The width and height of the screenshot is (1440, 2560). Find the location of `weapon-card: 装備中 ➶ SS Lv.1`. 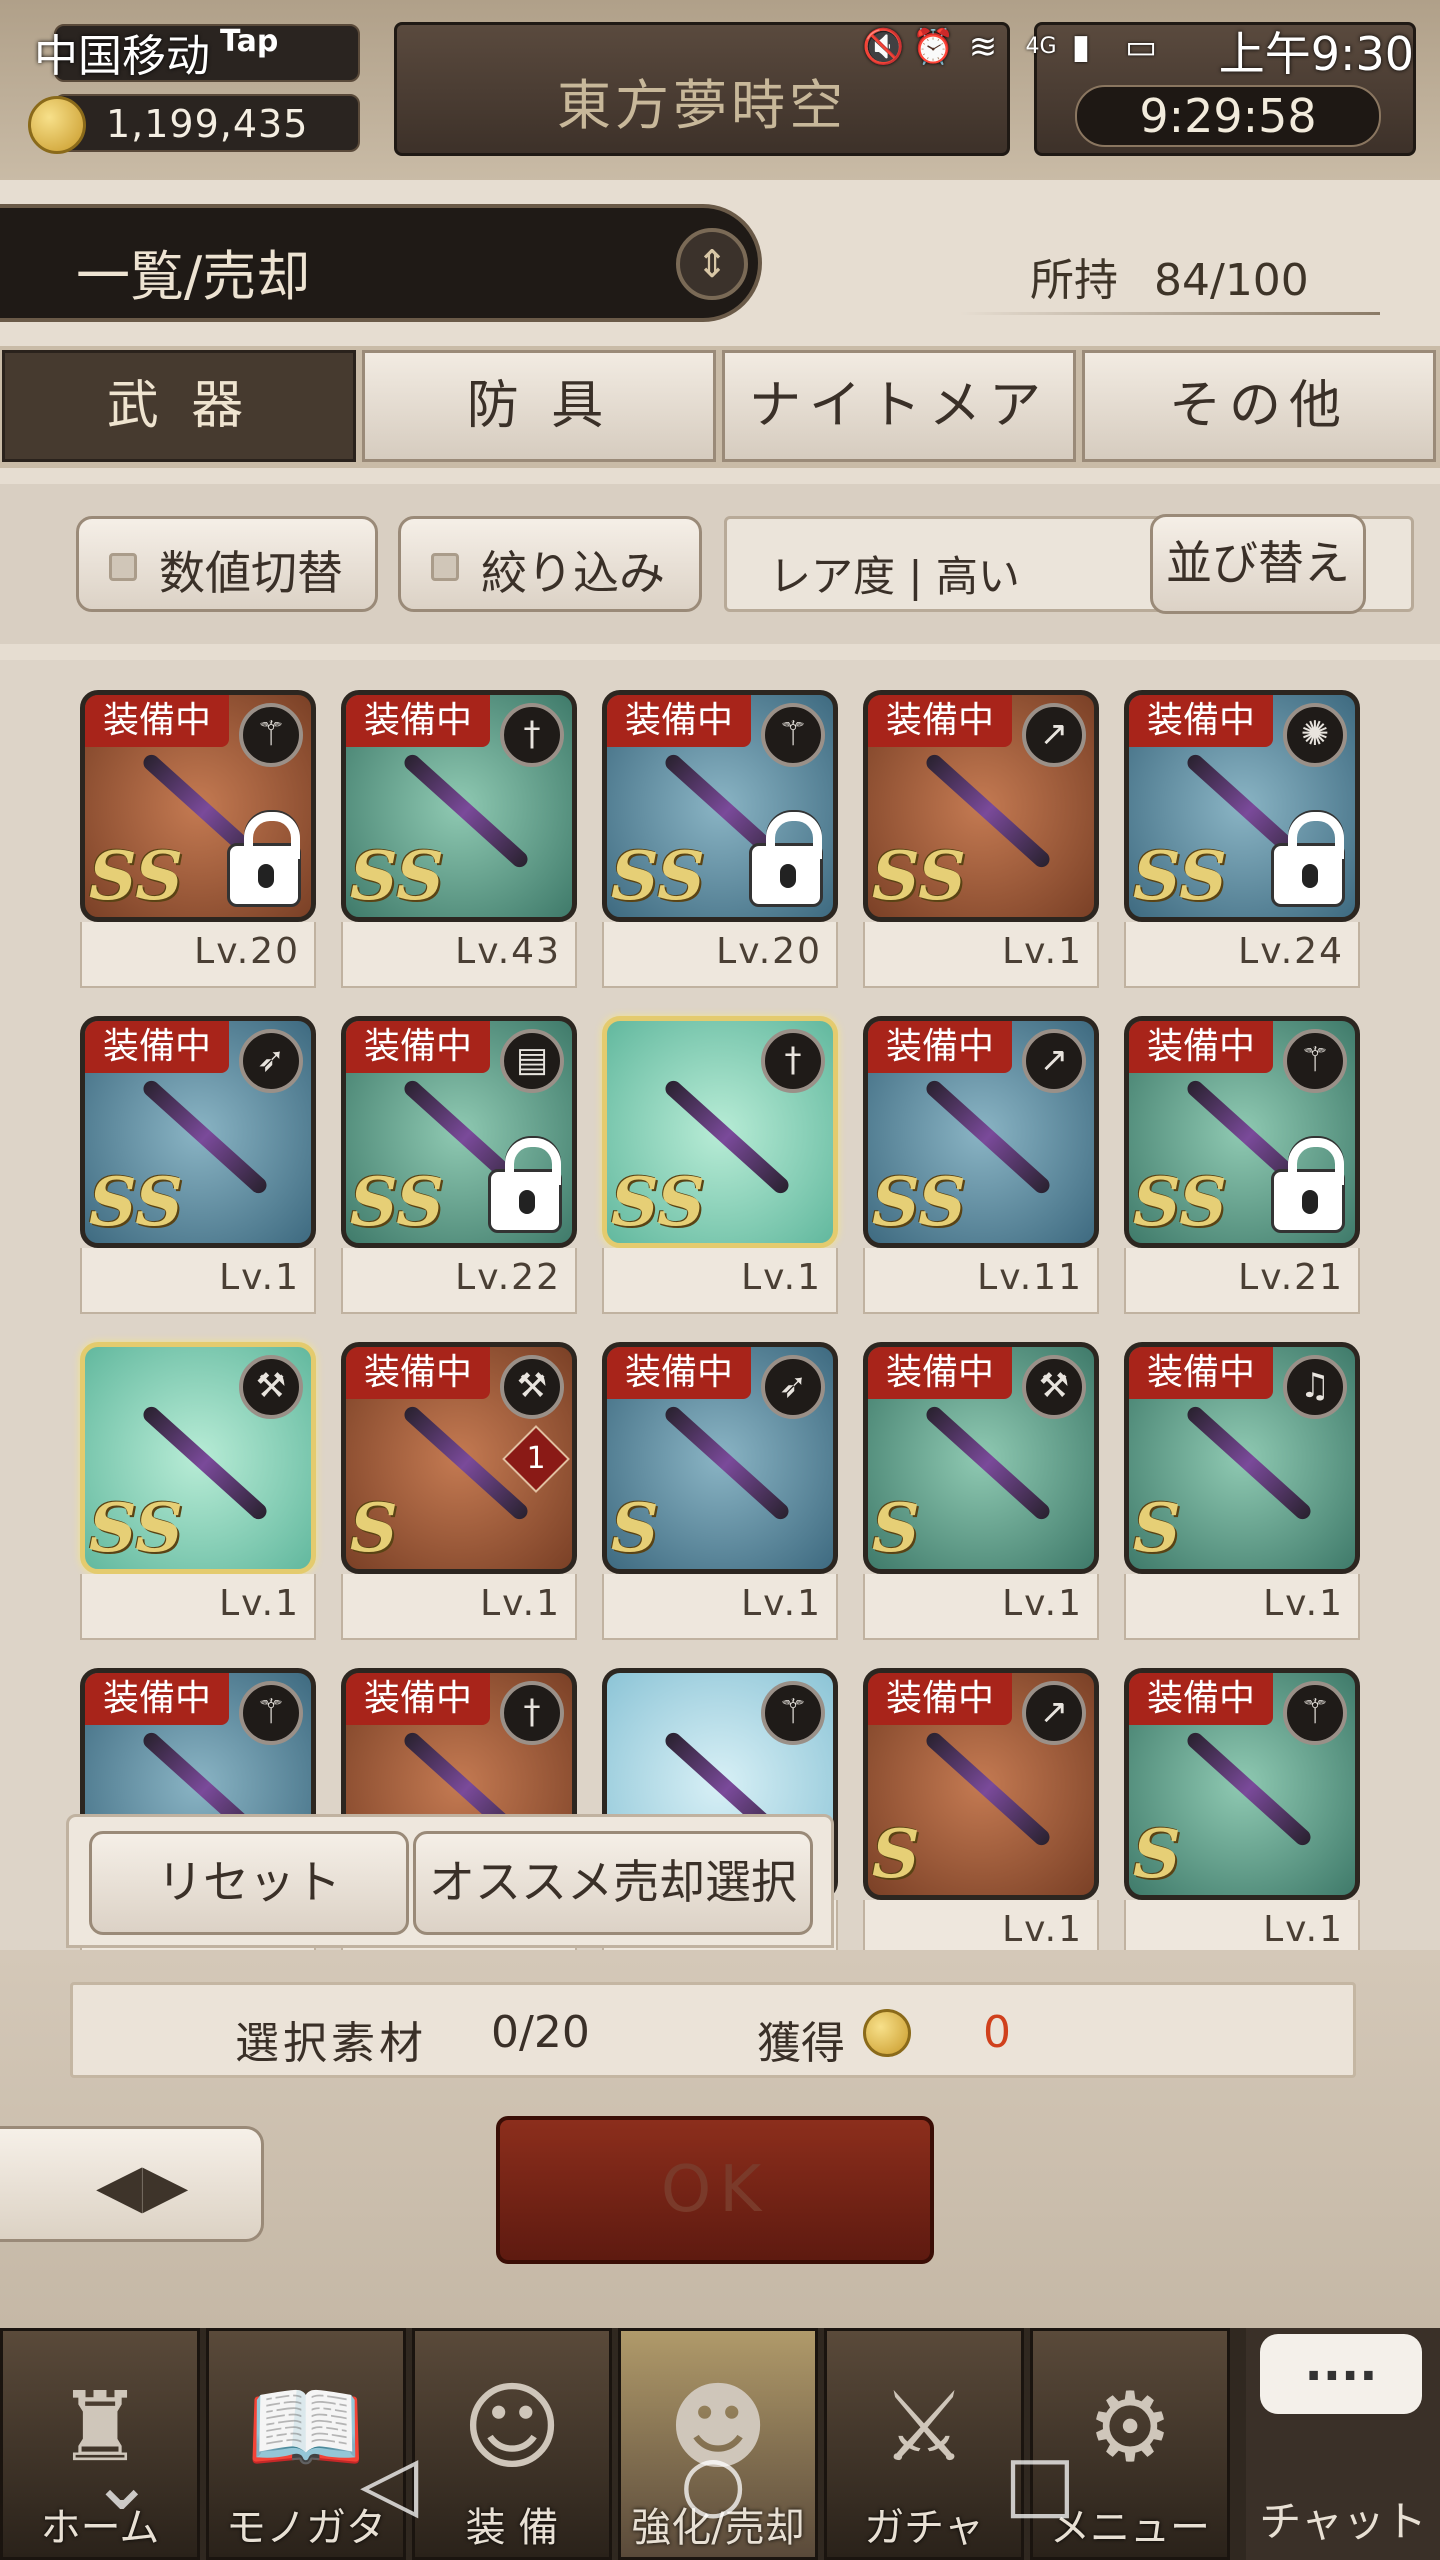

weapon-card: 装備中 ➶ SS Lv.1 is located at coordinates (198, 1166).